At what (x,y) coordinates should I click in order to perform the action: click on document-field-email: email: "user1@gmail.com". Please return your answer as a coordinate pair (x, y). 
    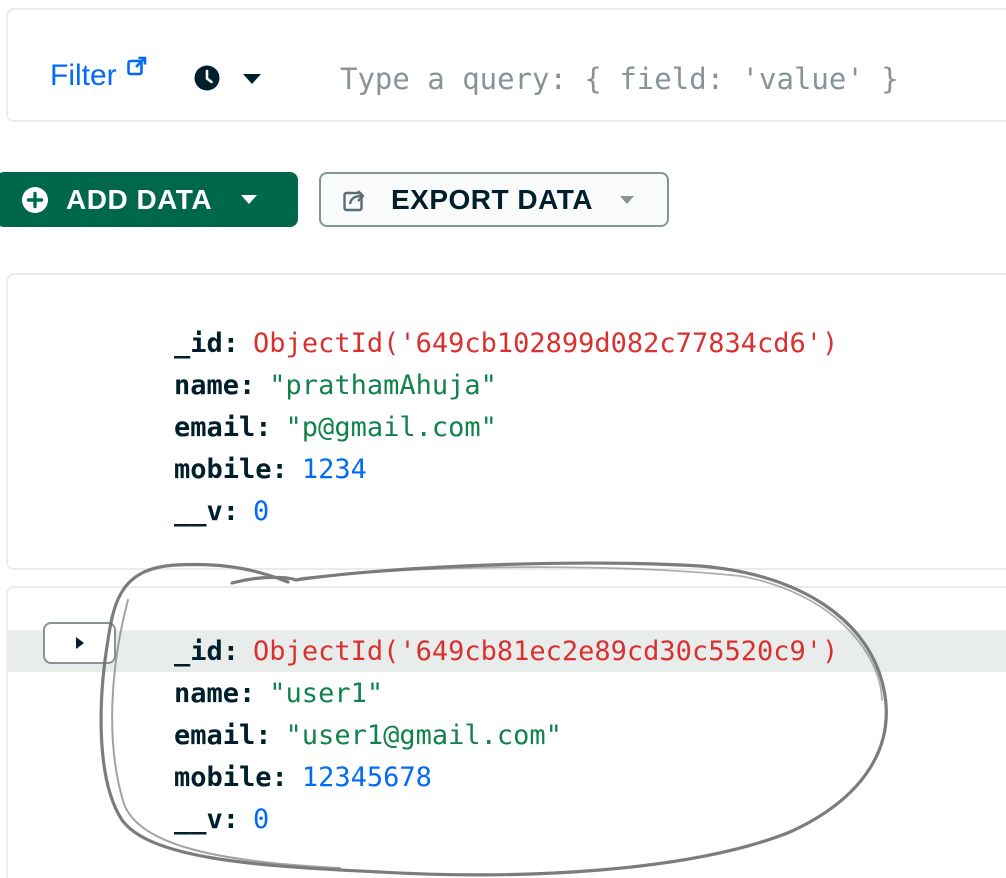
    Looking at the image, I should click on (507, 735).